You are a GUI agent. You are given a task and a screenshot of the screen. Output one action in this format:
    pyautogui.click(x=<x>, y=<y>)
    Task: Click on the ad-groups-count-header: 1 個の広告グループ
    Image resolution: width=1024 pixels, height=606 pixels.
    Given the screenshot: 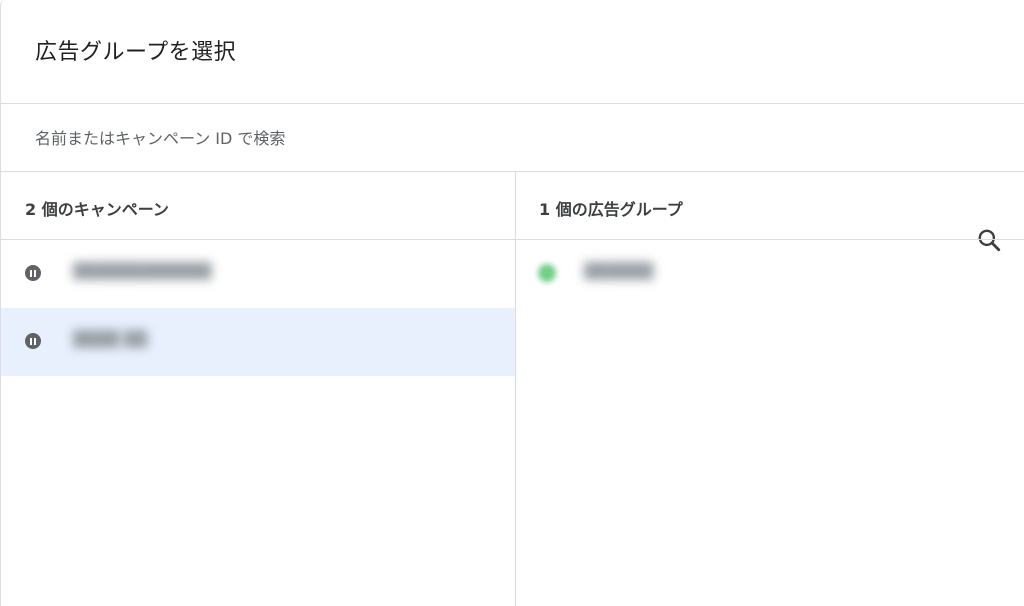 What is the action you would take?
    pyautogui.click(x=611, y=209)
    